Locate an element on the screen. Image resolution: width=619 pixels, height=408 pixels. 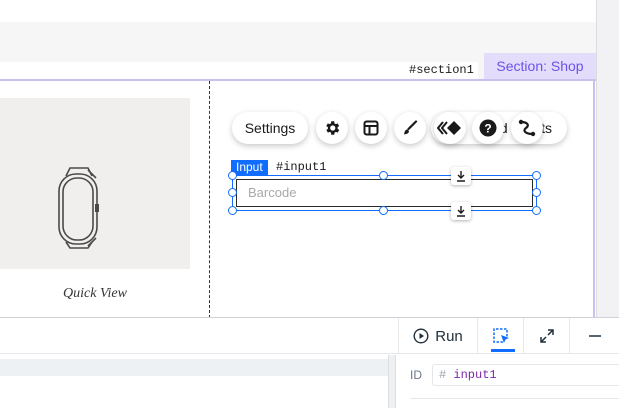
id-value: input1 is located at coordinates (475, 375).